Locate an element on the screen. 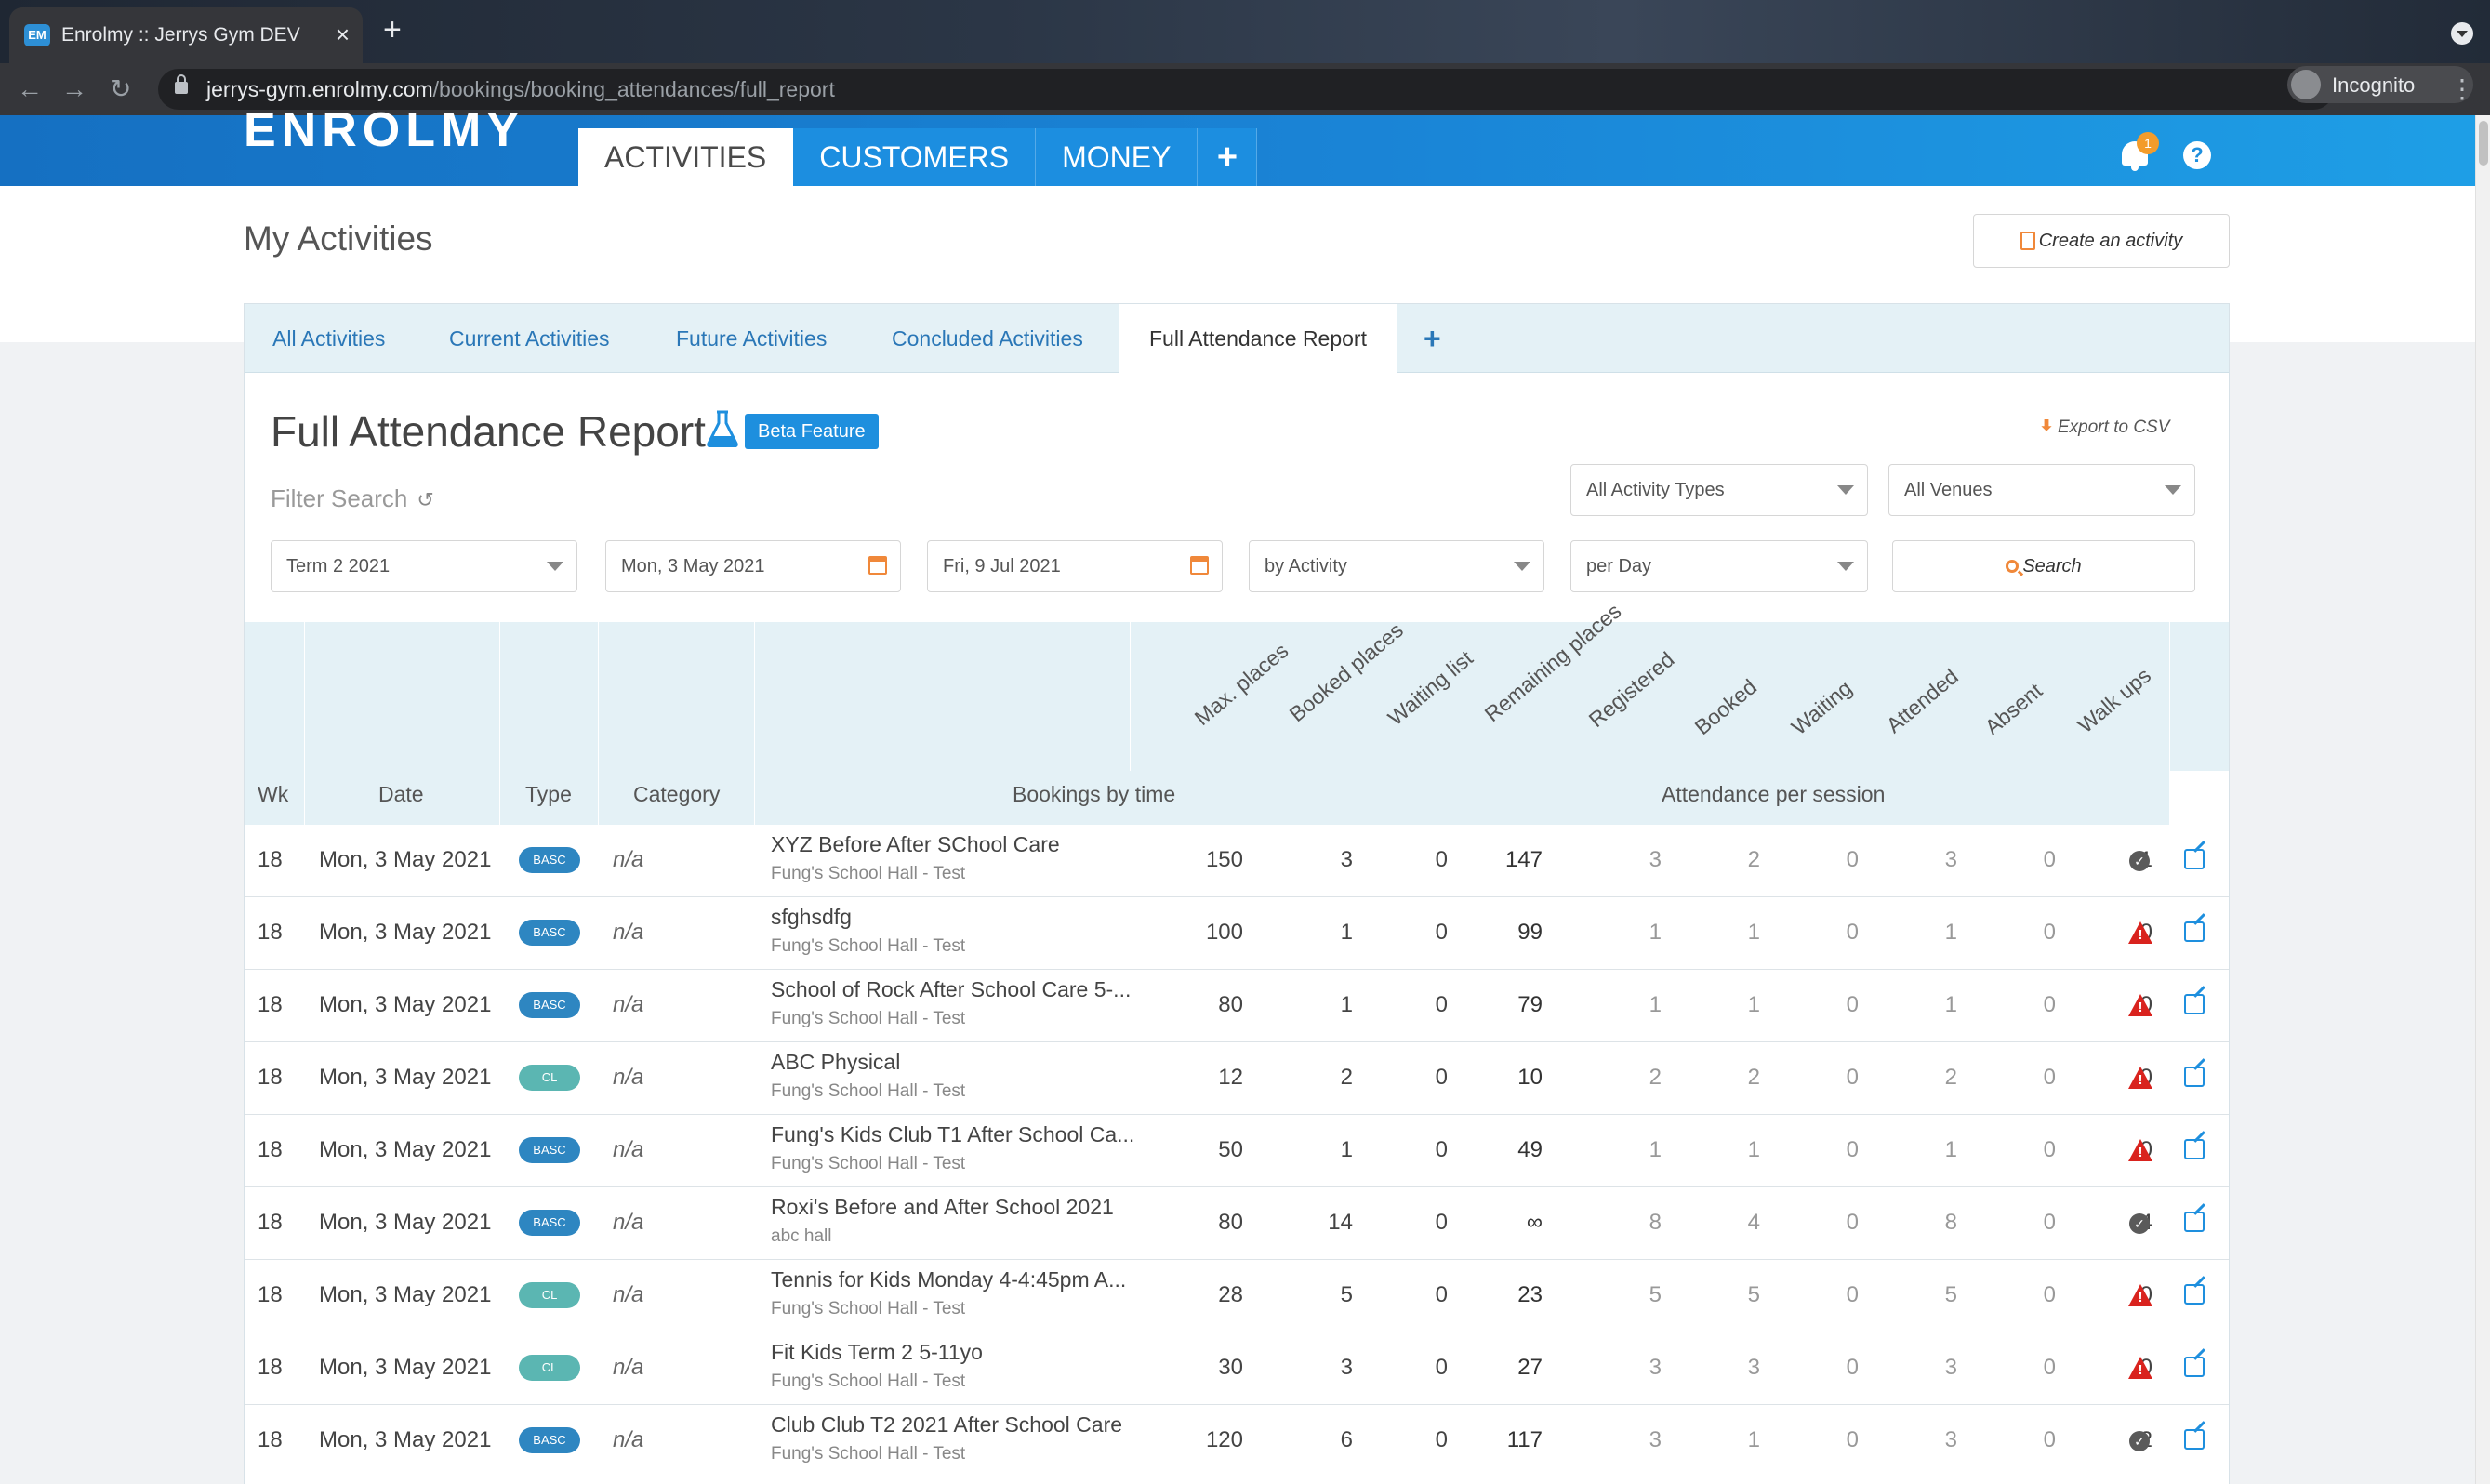  cell-att-booked: 4 is located at coordinates (1753, 1222).